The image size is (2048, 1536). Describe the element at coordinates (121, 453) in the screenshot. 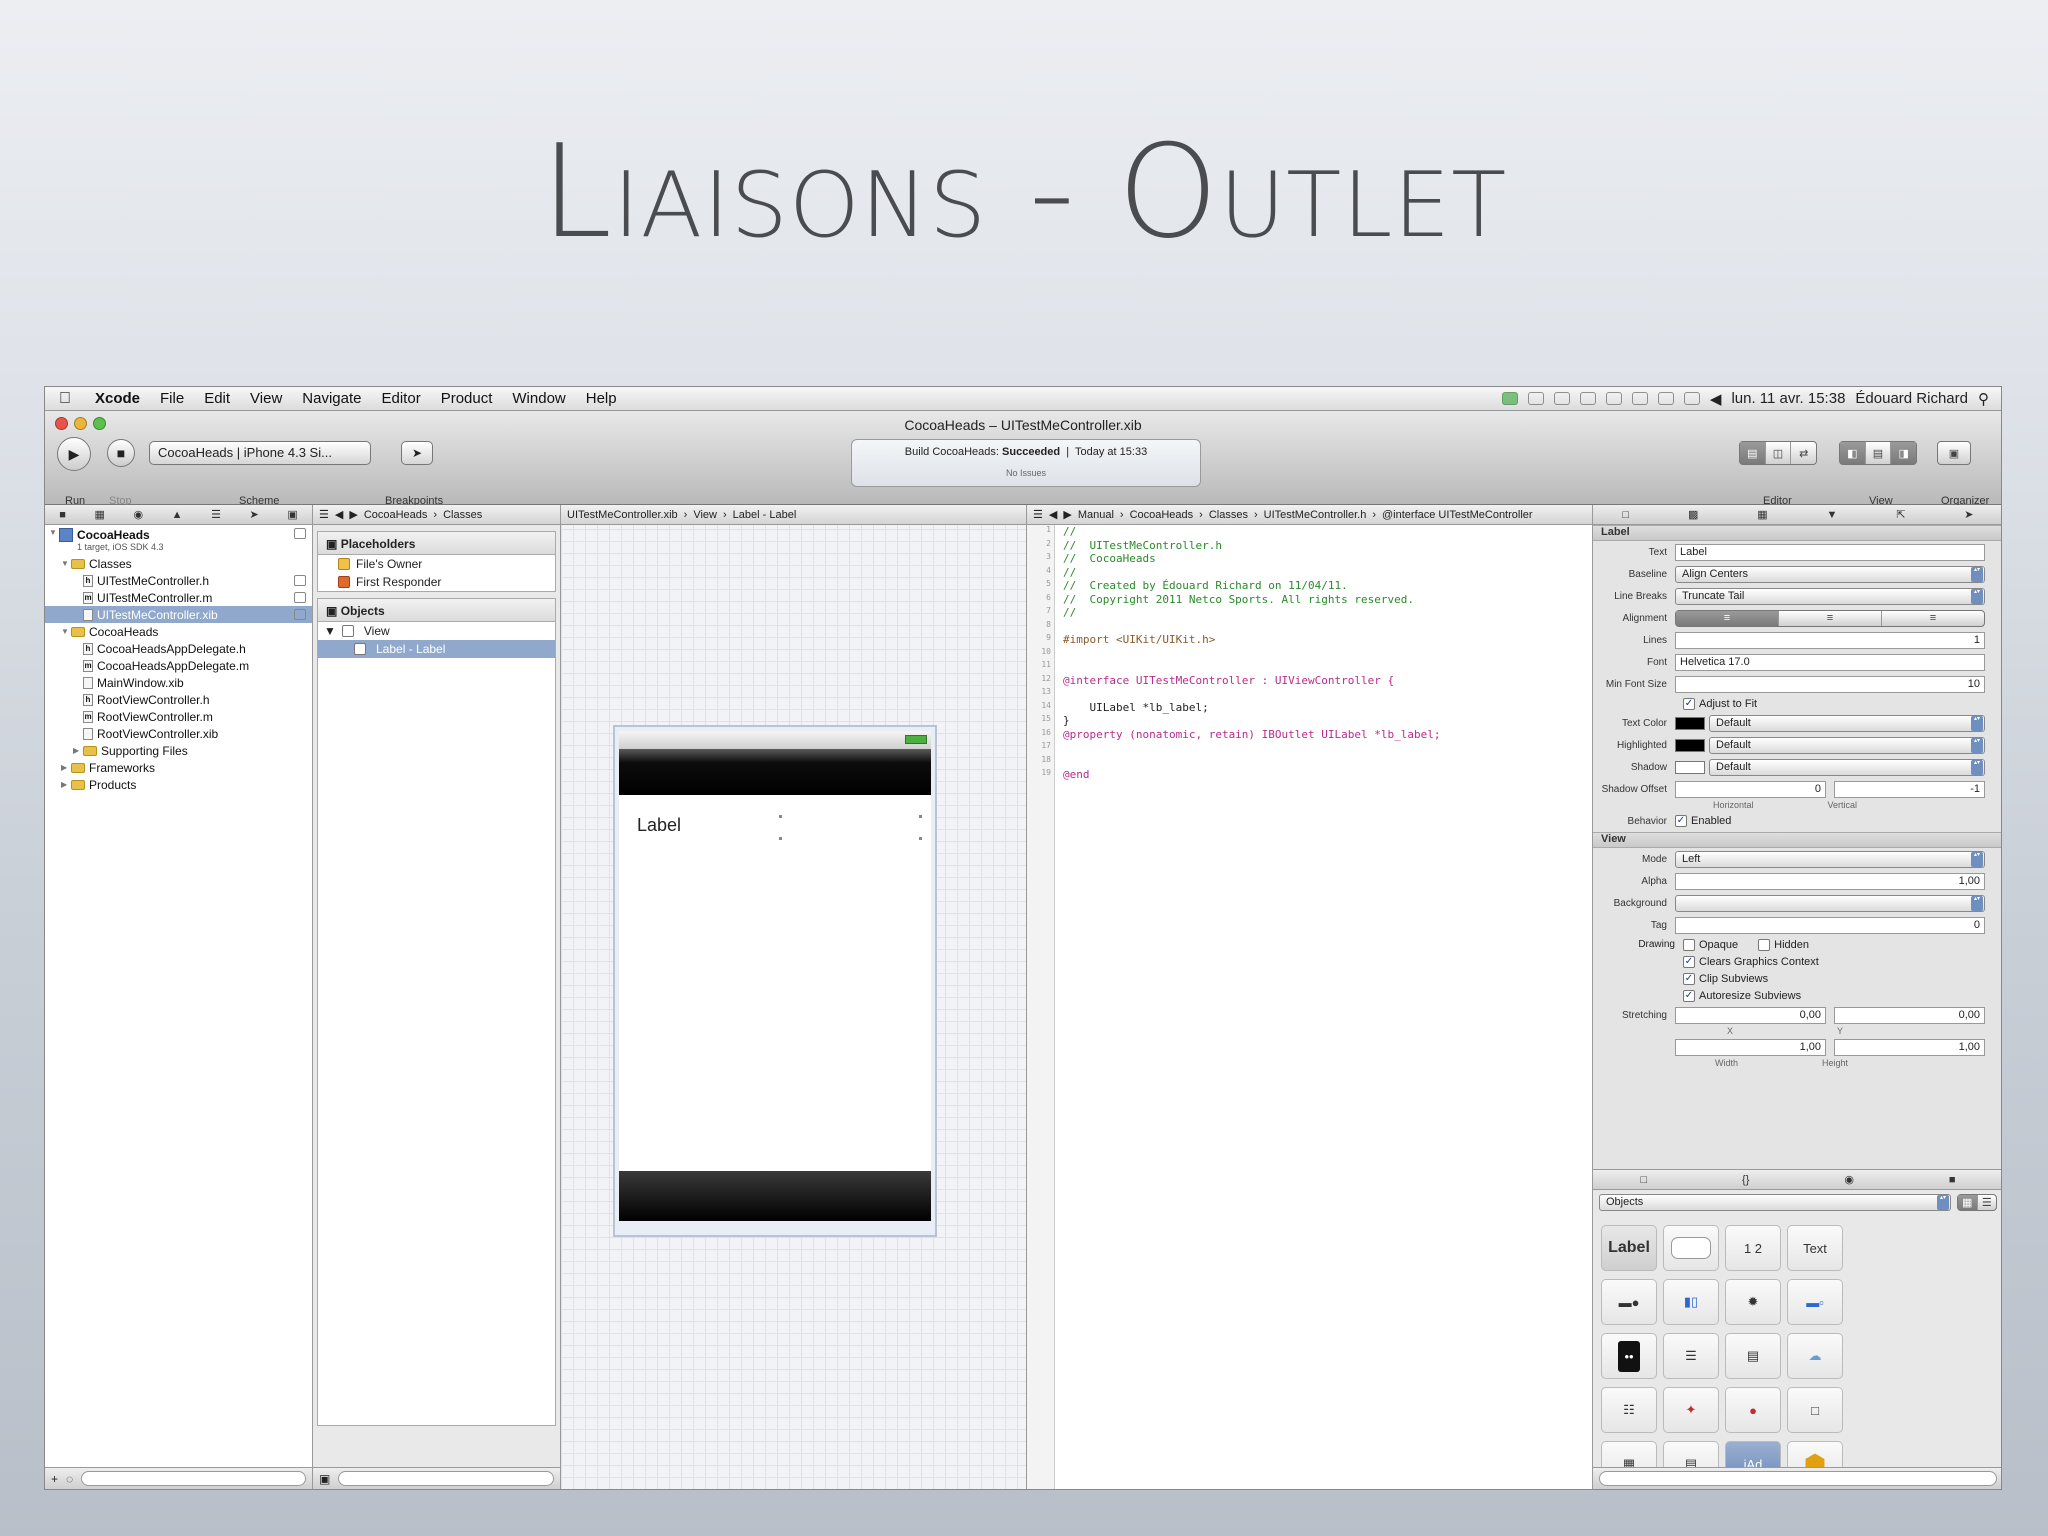

I see `stop-button: ■` at that location.